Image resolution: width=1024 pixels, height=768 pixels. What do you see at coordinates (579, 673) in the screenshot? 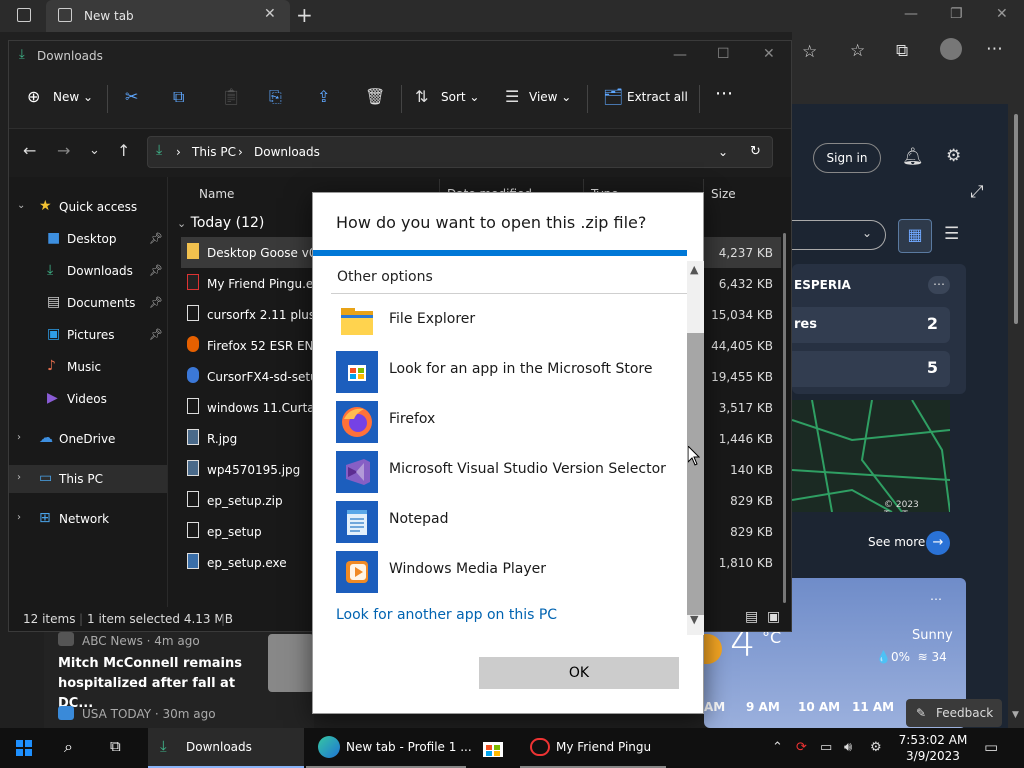
I see `ok-button: OK` at bounding box center [579, 673].